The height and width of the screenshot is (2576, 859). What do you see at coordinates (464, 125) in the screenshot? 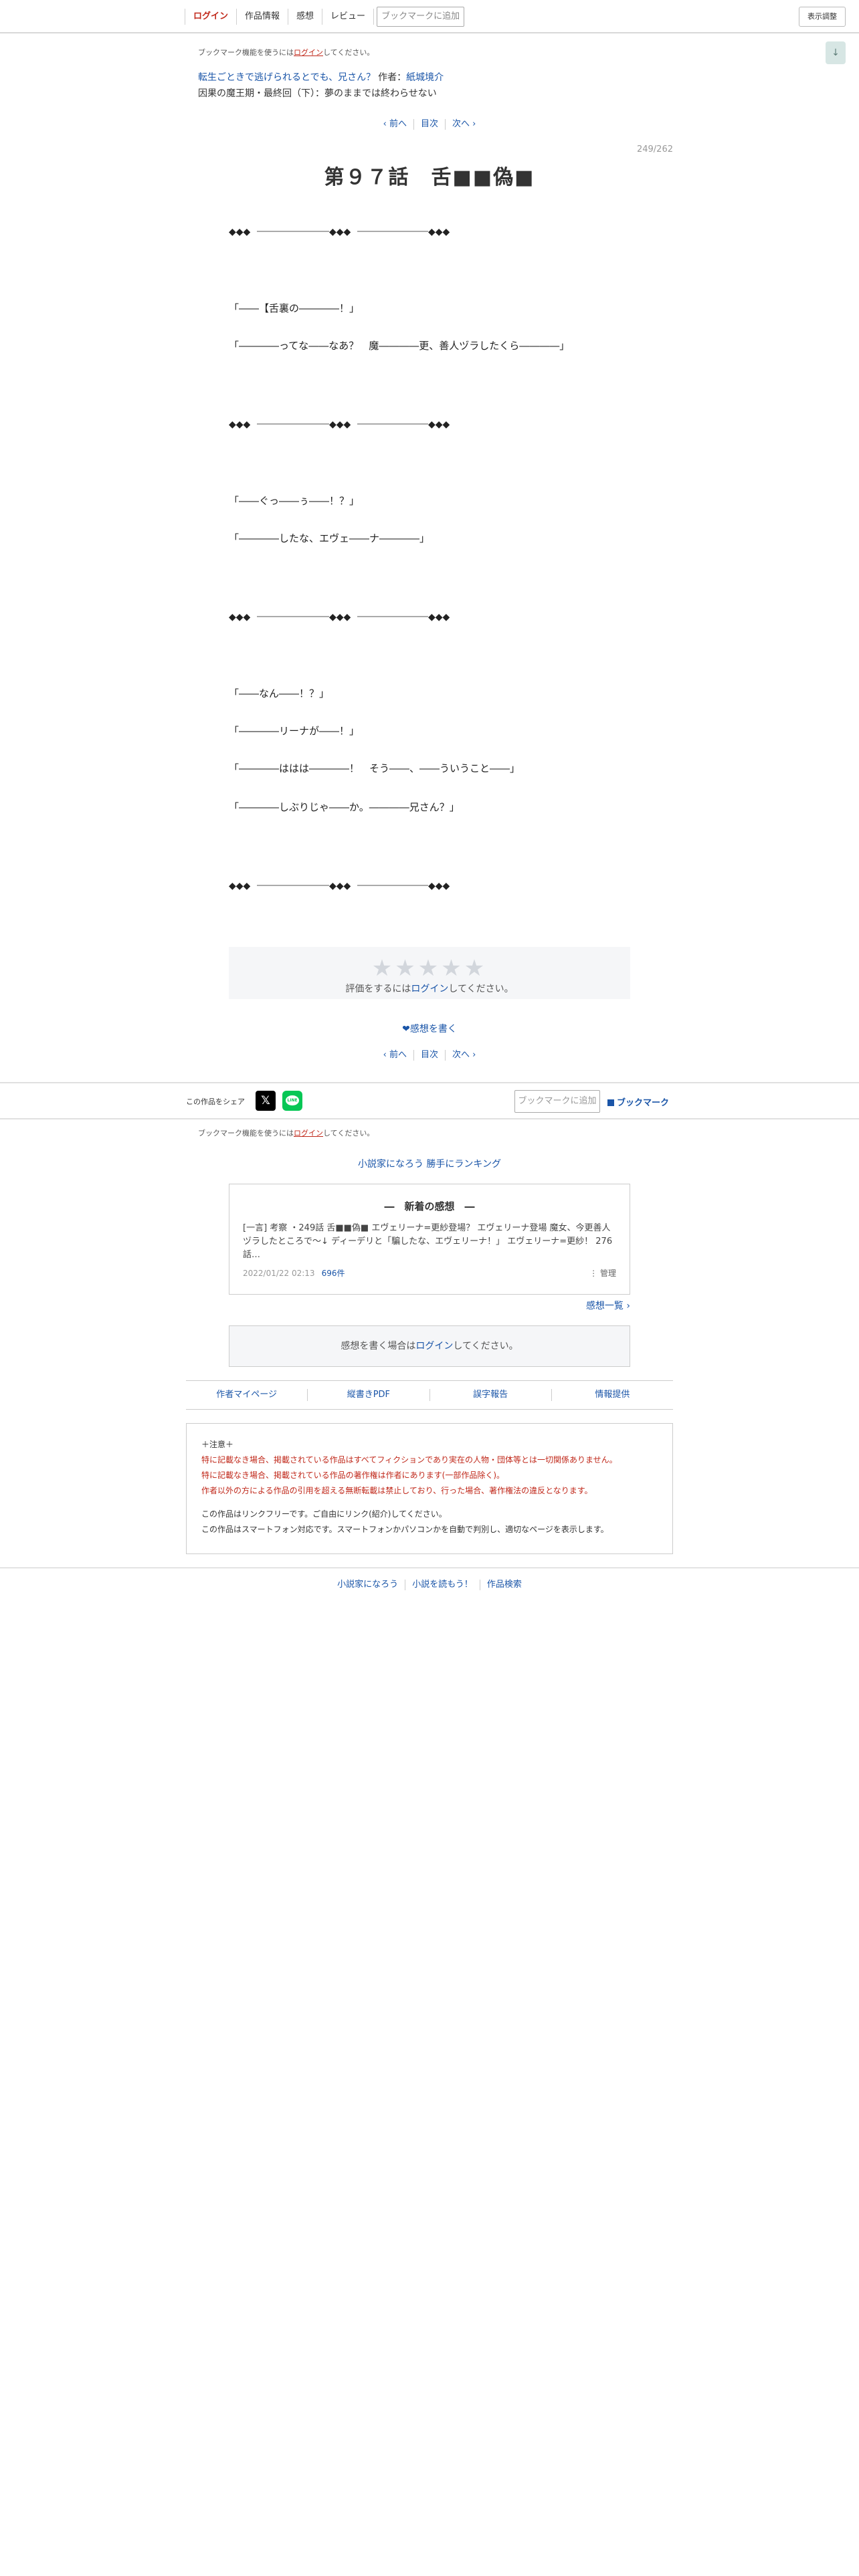
I see `next-link-top: 次へ ›` at bounding box center [464, 125].